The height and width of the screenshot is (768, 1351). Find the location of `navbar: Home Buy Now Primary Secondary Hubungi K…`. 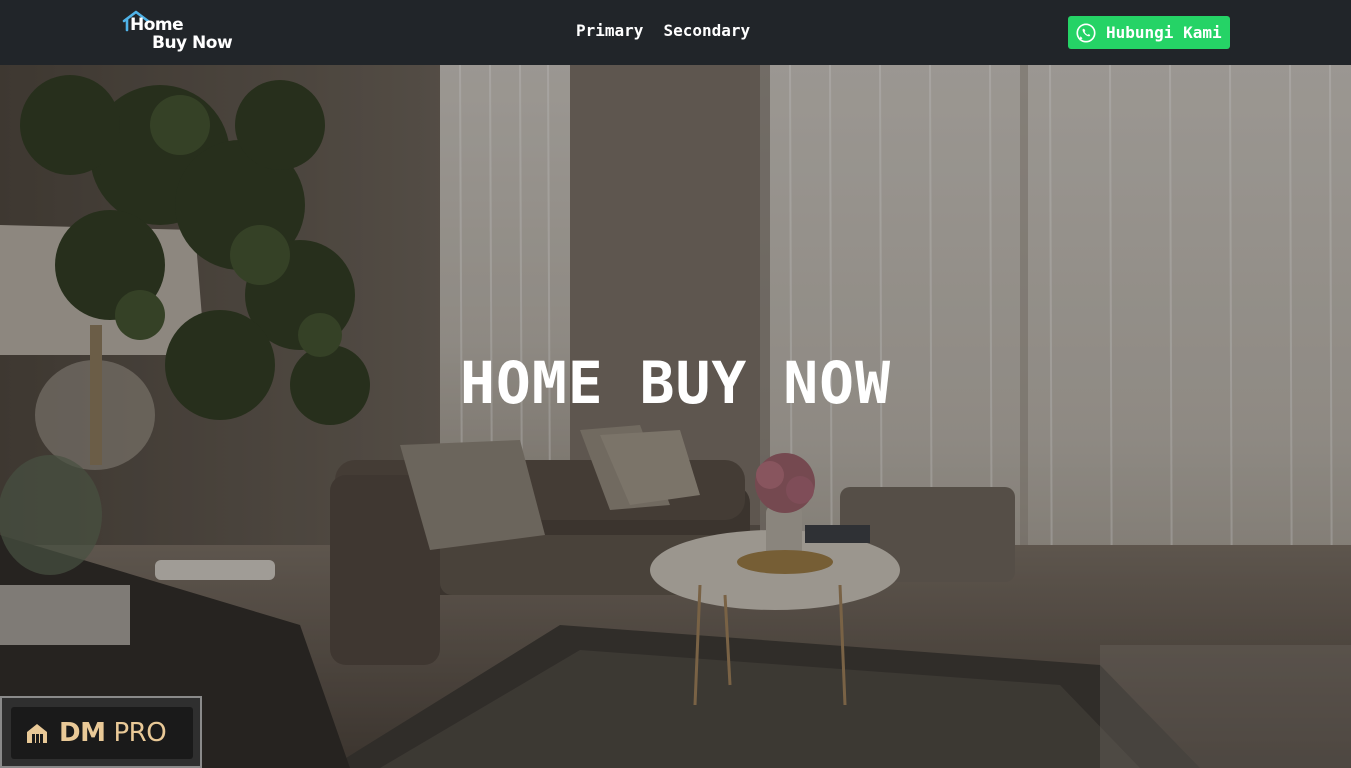

navbar: Home Buy Now Primary Secondary Hubungi K… is located at coordinates (675, 32).